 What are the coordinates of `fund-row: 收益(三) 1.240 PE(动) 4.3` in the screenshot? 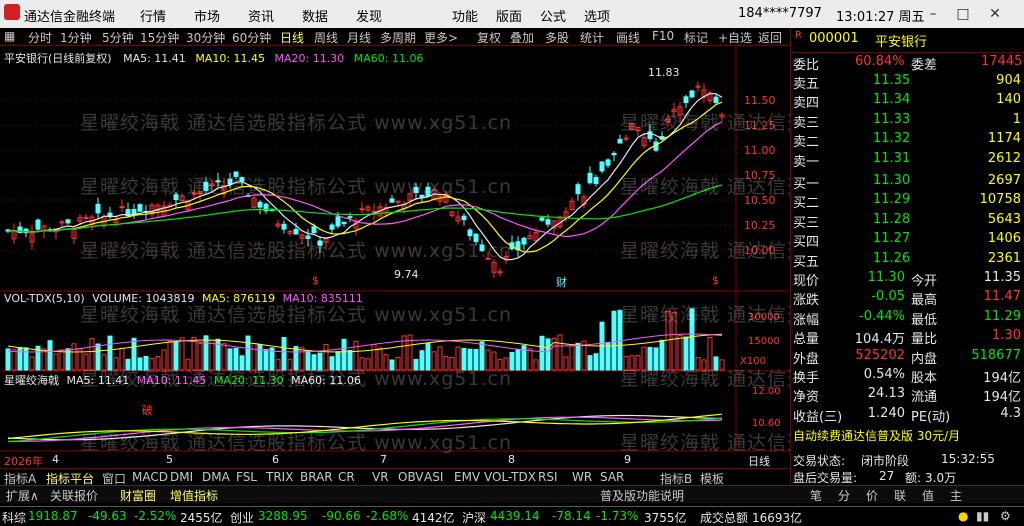 It's located at (907, 415).